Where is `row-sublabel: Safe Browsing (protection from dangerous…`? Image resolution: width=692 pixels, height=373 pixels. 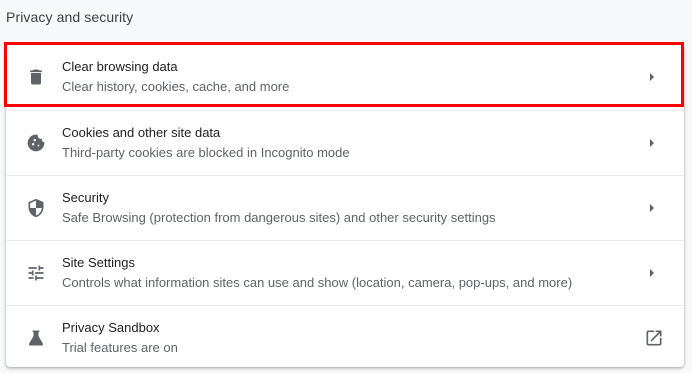
row-sublabel: Safe Browsing (protection from dangerous… is located at coordinates (279, 217).